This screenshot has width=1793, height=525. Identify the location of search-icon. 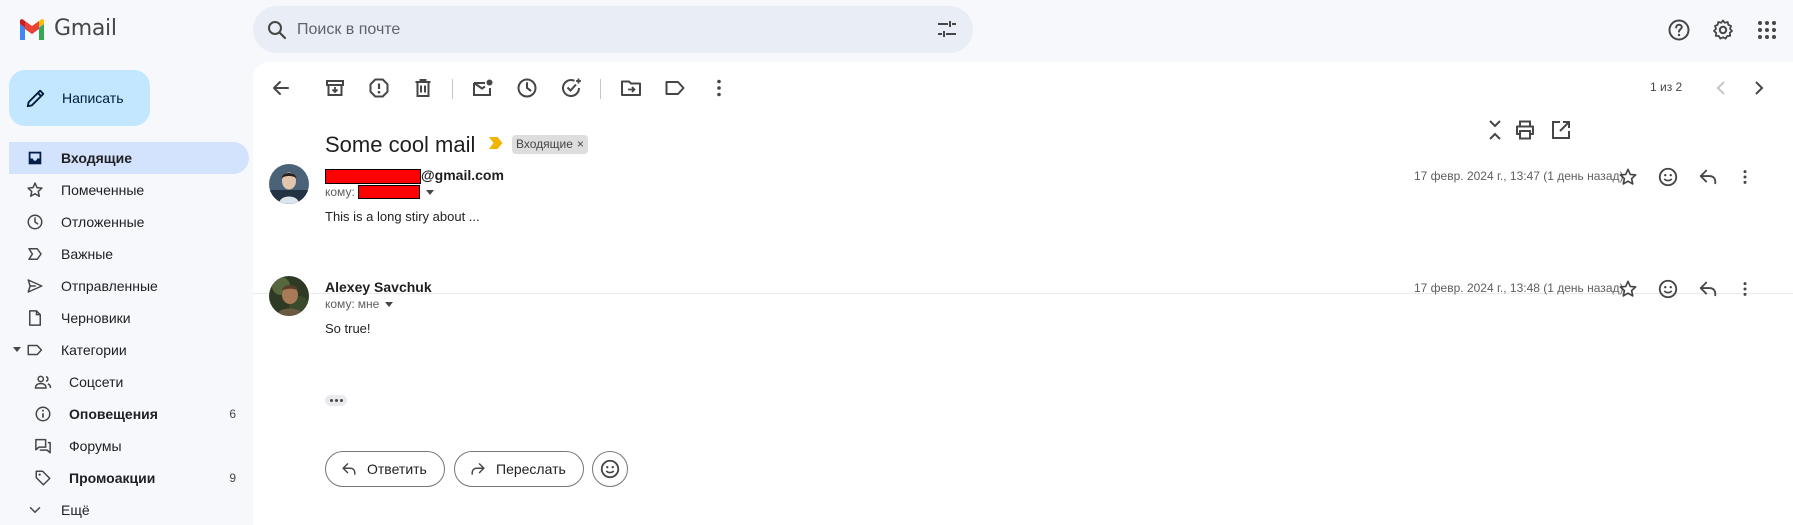
(277, 30).